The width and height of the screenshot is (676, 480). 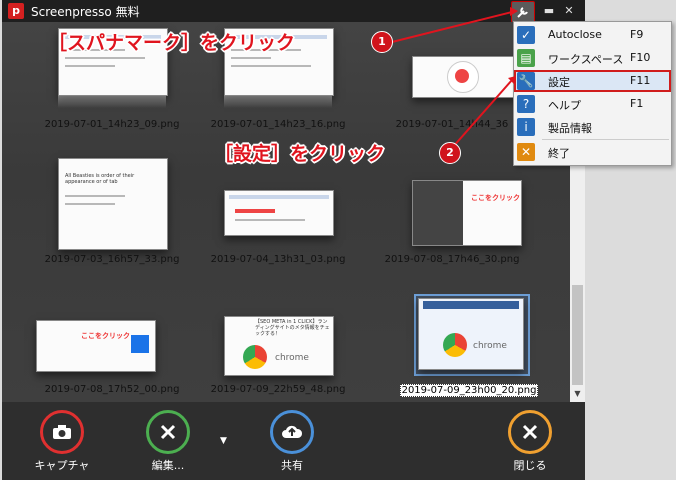 What do you see at coordinates (278, 124) in the screenshot?
I see `thumbnail-caption: 2019-07-01_14h23_16.png` at bounding box center [278, 124].